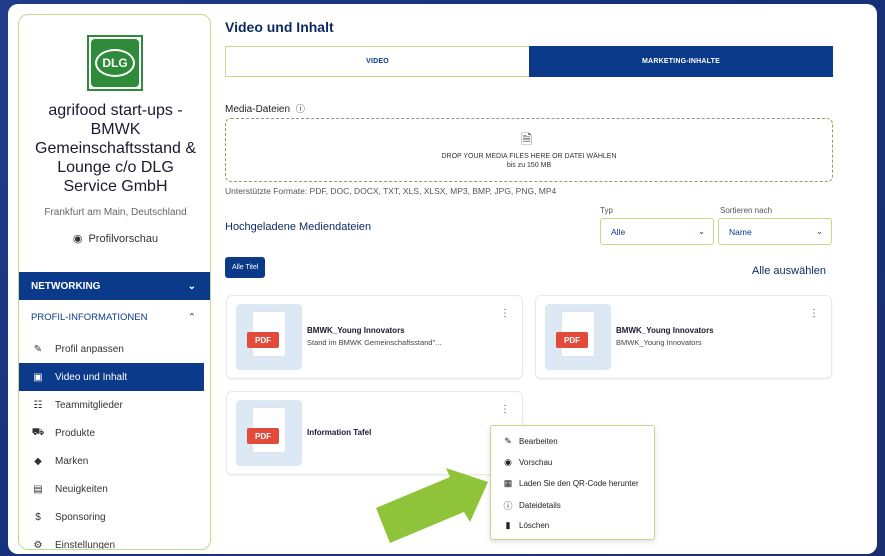 Image resolution: width=885 pixels, height=556 pixels. I want to click on annotation-arrow, so click(432, 505).